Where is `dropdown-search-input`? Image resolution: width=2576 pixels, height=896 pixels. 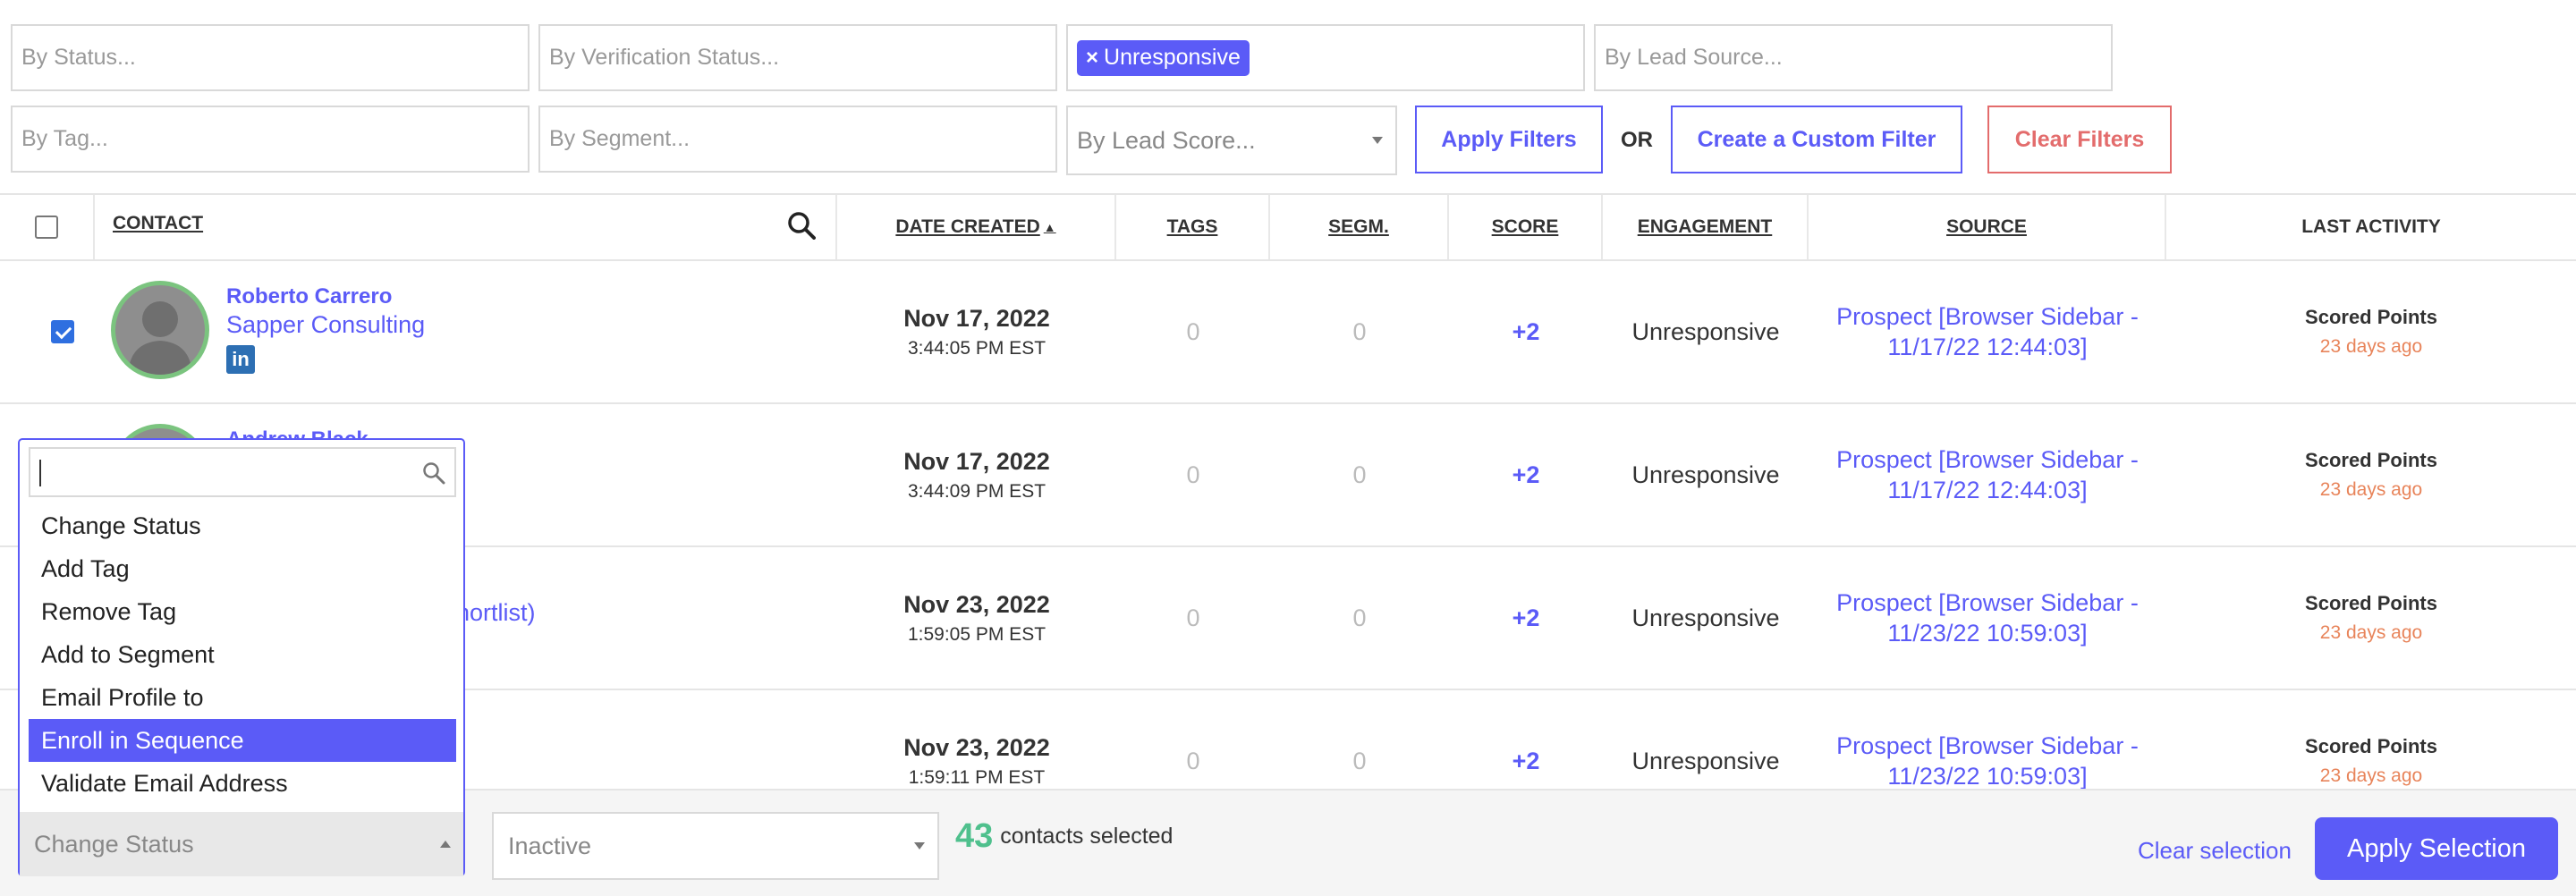
dropdown-search-input is located at coordinates (242, 472).